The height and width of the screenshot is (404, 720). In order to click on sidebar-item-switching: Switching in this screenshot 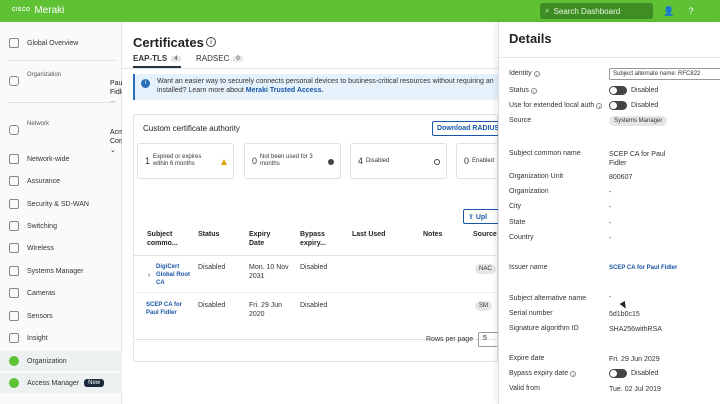, I will do `click(61, 226)`.